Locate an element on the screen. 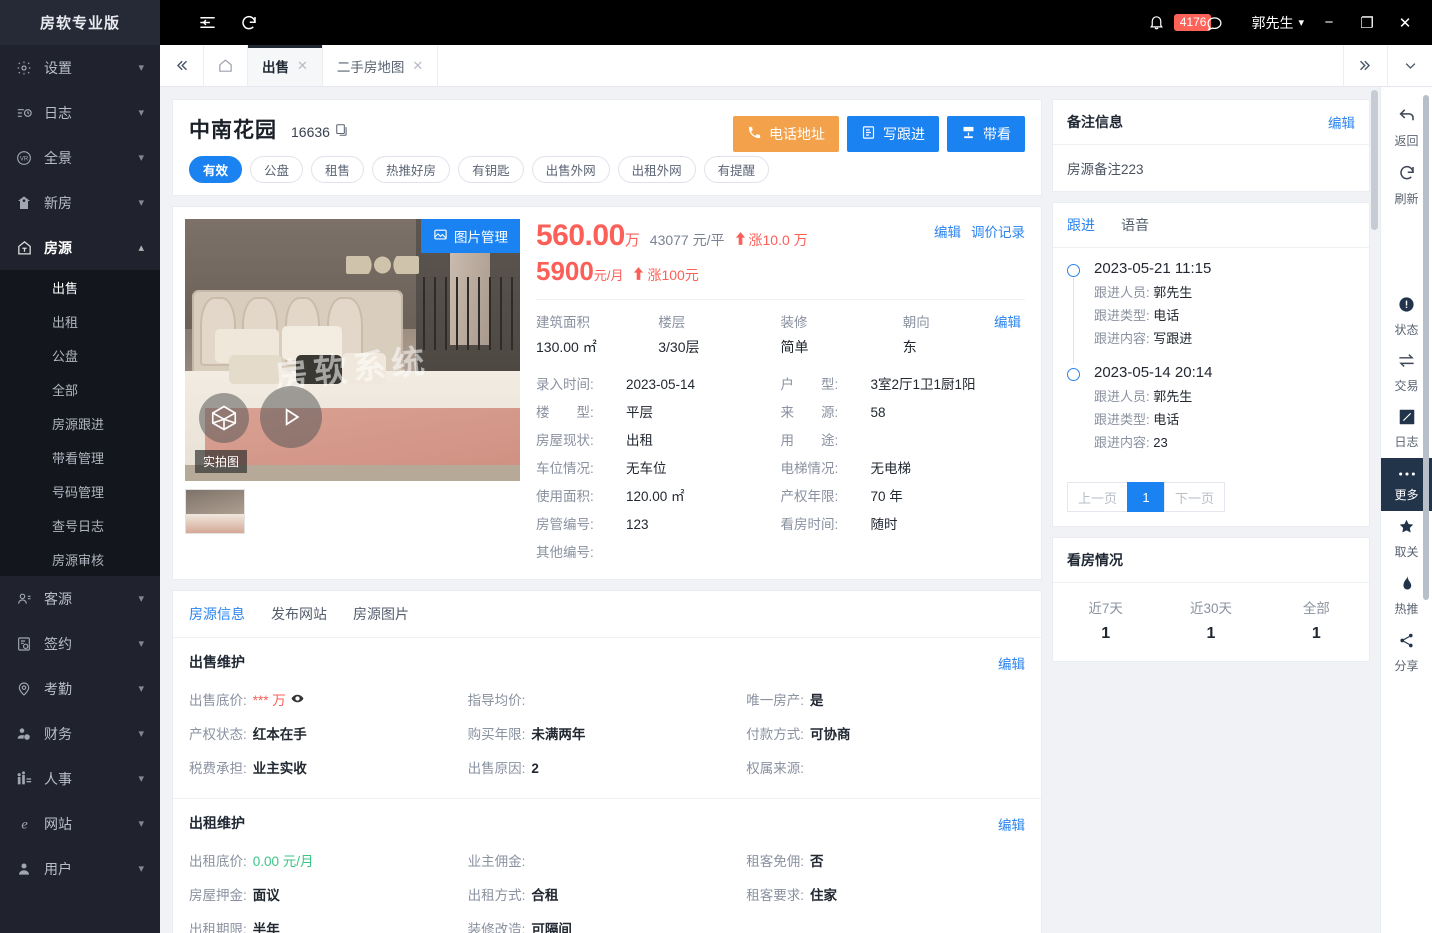  sale-edit-link: 编辑 is located at coordinates (1011, 663).